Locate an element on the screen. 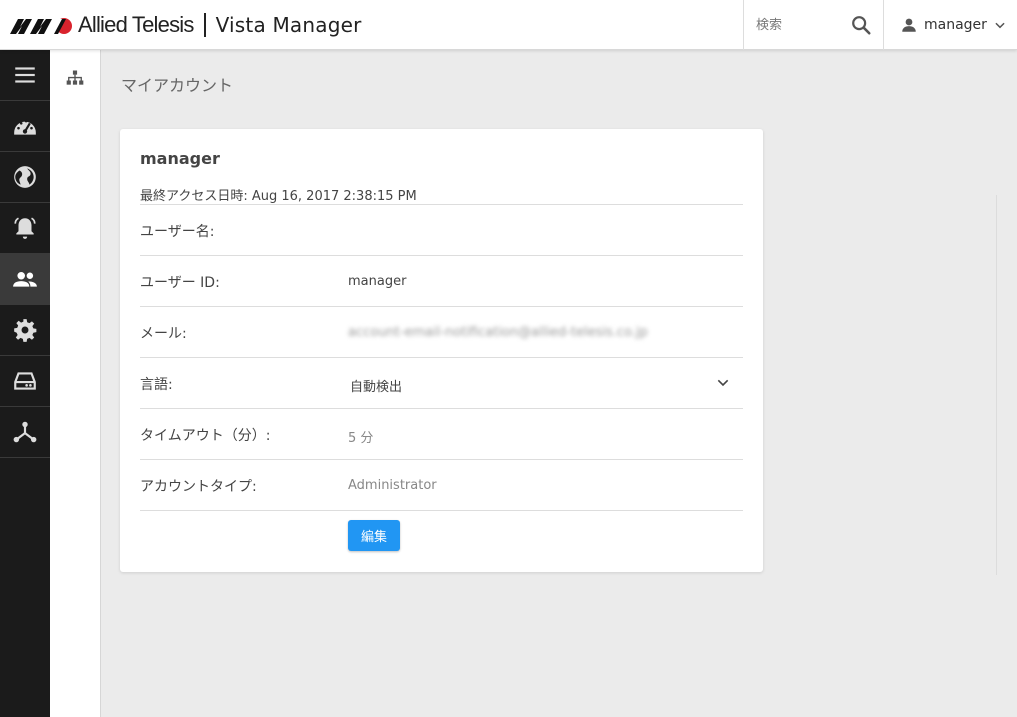 Image resolution: width=1017 pixels, height=717 pixels. row-language: 言語: 自動検出 is located at coordinates (441, 382).